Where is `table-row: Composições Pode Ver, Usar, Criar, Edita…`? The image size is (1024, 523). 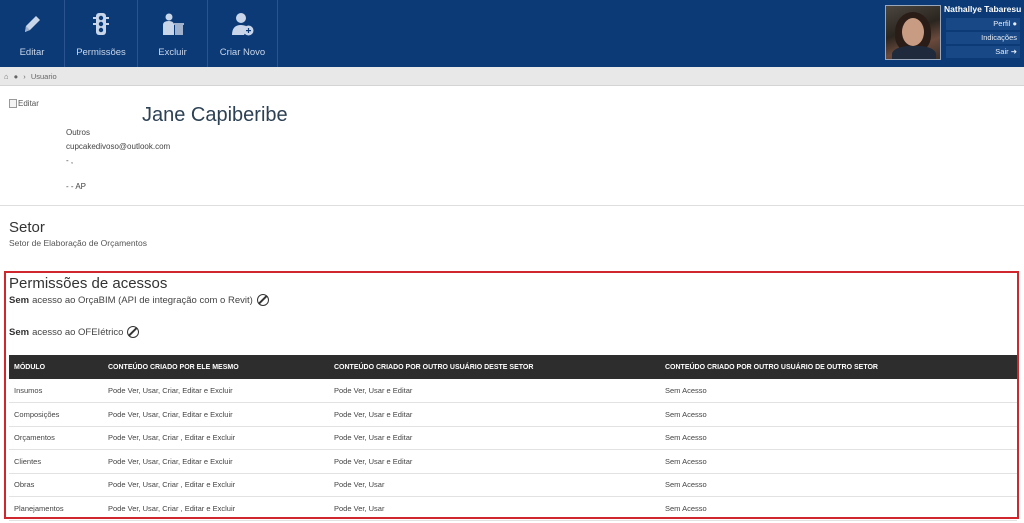 table-row: Composições Pode Ver, Usar, Criar, Edita… is located at coordinates (513, 414).